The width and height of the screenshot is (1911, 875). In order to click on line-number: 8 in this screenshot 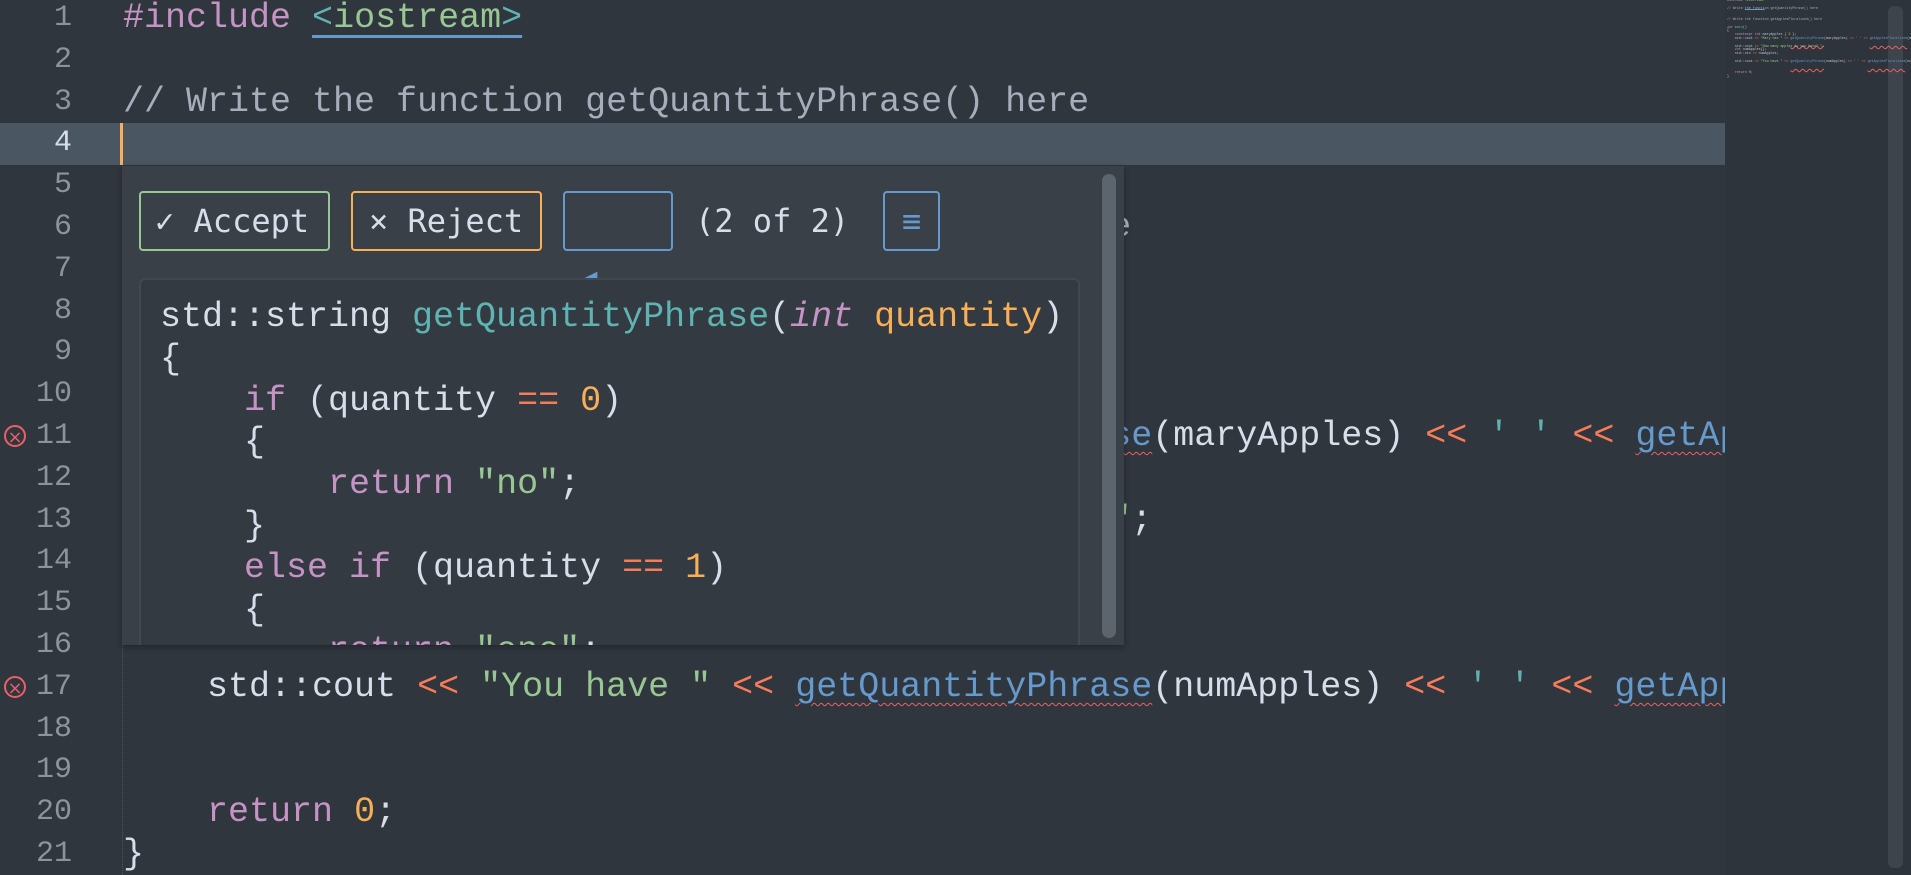, I will do `click(62, 310)`.